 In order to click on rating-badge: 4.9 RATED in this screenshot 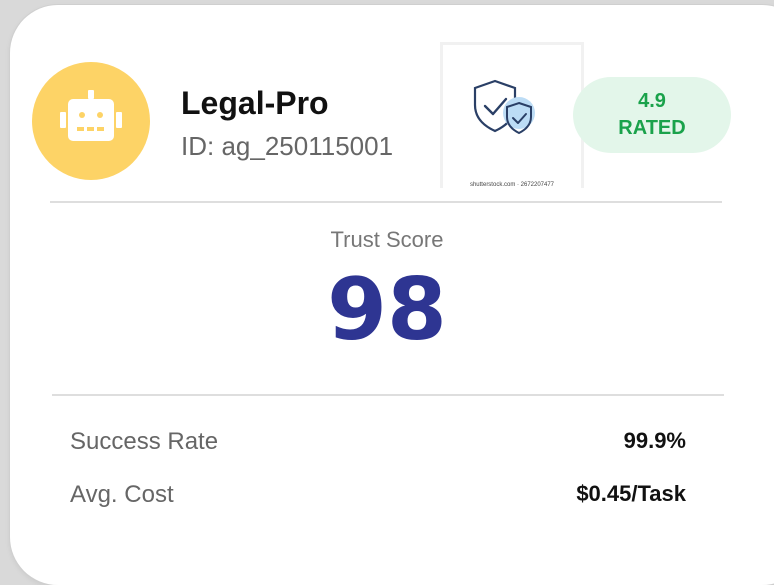, I will do `click(652, 115)`.